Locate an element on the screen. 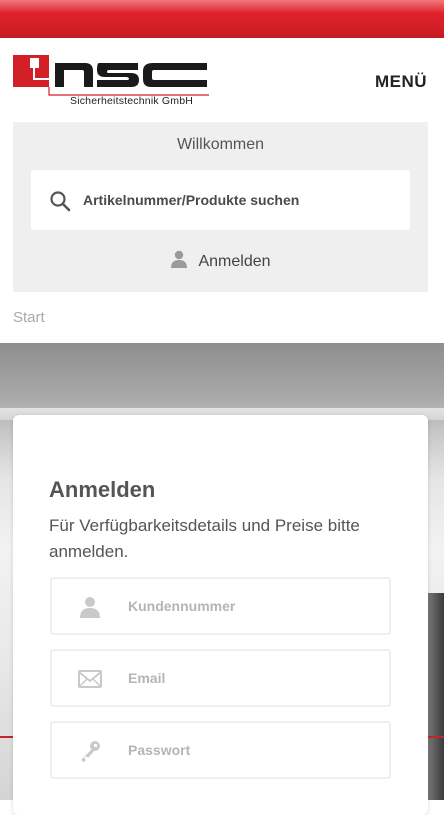 Image resolution: width=444 pixels, height=815 pixels. email-input is located at coordinates (253, 678).